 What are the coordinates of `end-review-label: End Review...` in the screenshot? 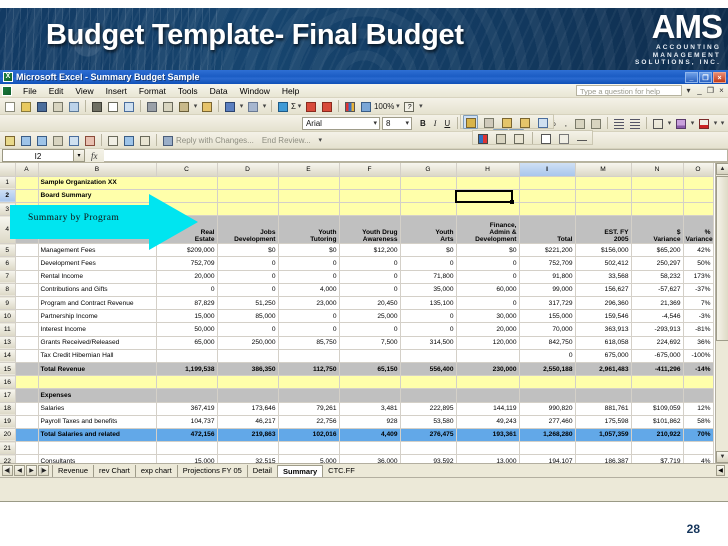 It's located at (286, 140).